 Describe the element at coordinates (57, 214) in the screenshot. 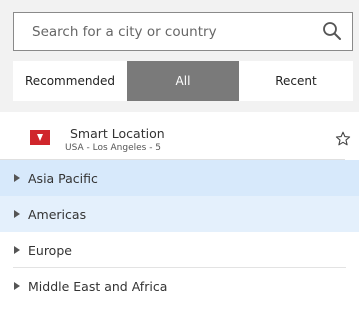

I see `region-label: Americas` at that location.